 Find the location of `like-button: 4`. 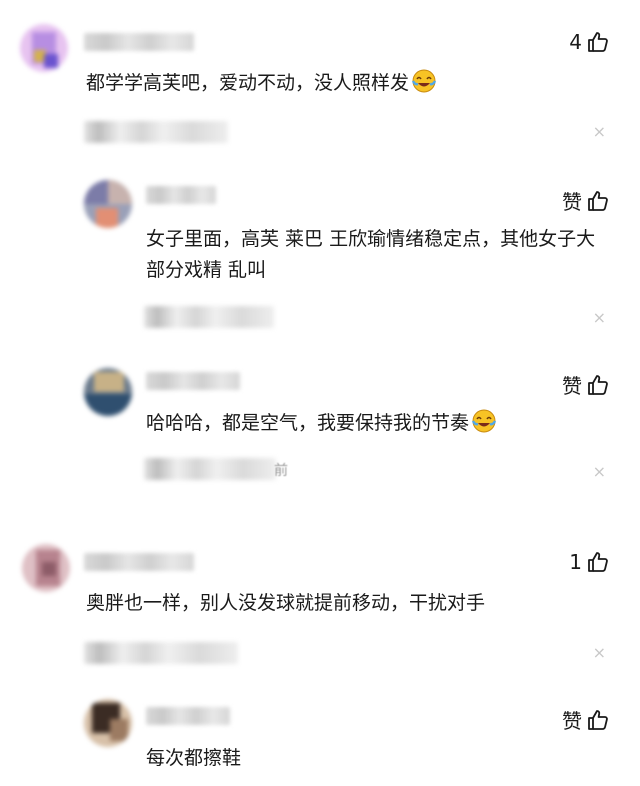

like-button: 4 is located at coordinates (589, 42).